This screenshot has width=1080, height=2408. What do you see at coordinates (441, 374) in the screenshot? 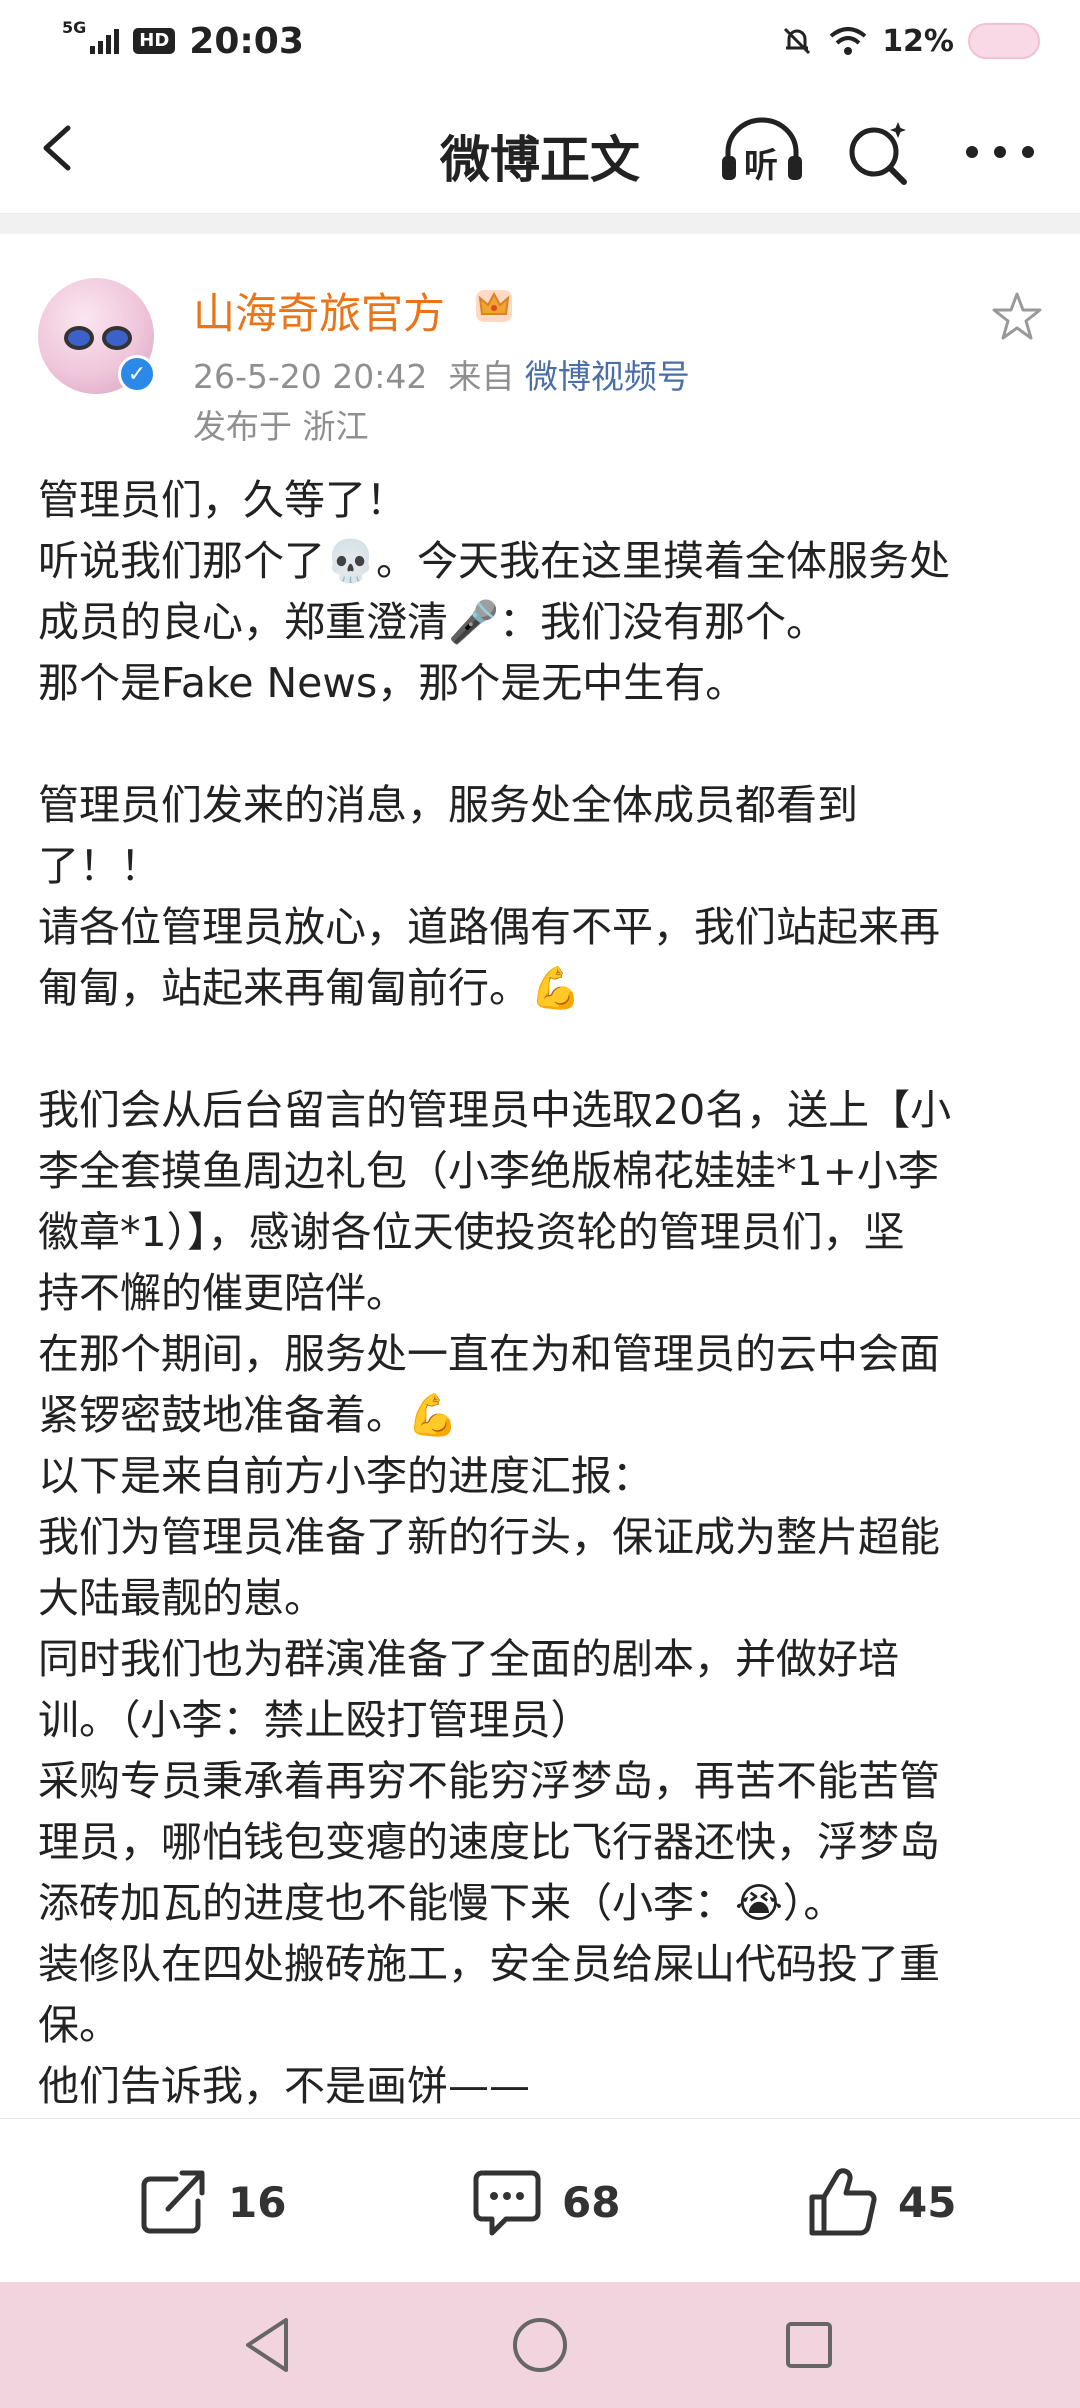
I see `post-meta: 26-5-20 20:42 来自 微博视频号` at bounding box center [441, 374].